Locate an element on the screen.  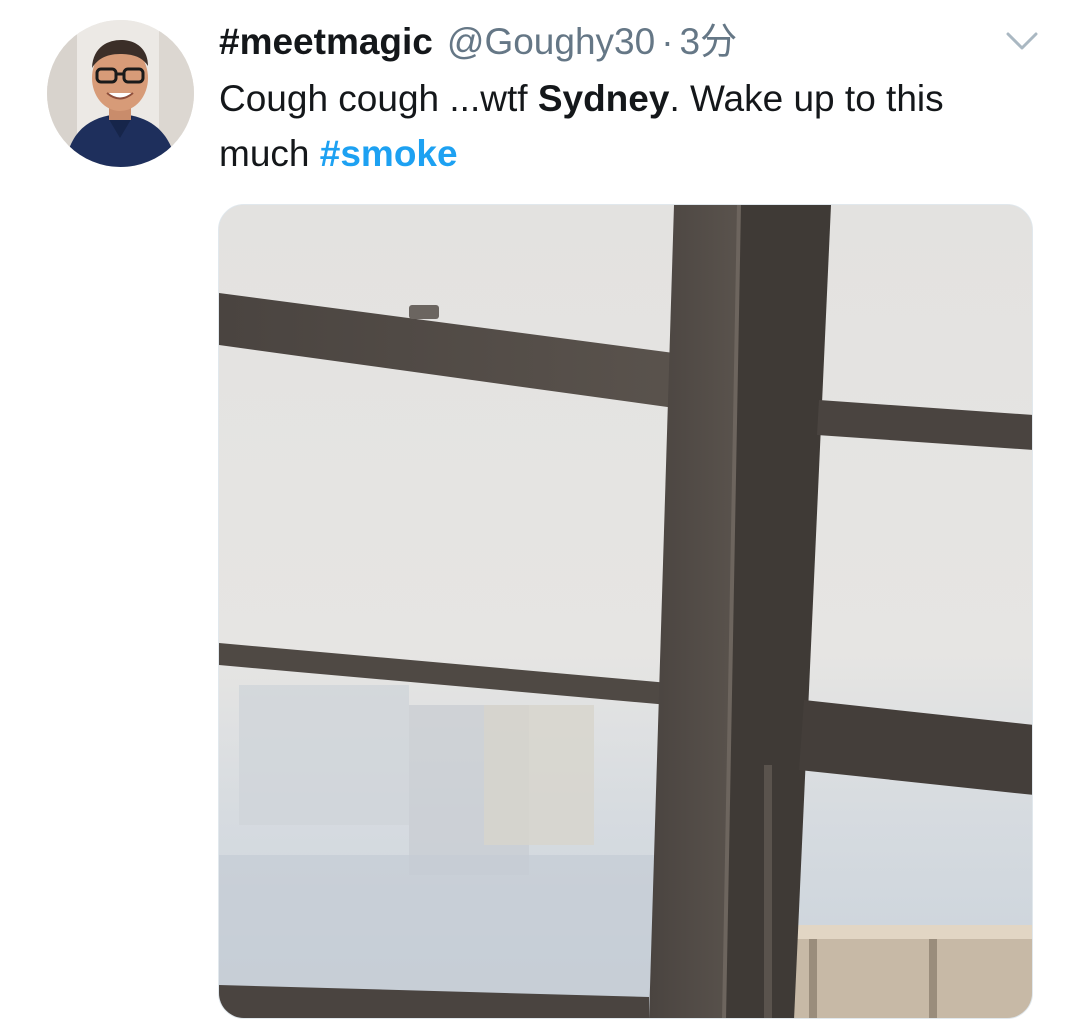
avatar is located at coordinates (120, 93).